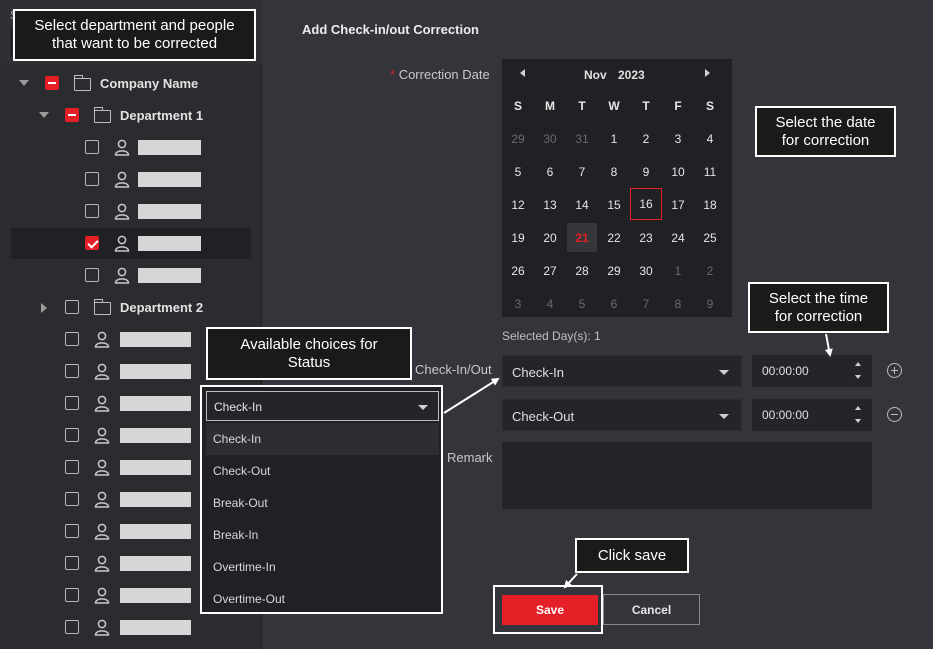 The height and width of the screenshot is (649, 933). Describe the element at coordinates (687, 475) in the screenshot. I see `remark-textarea` at that location.